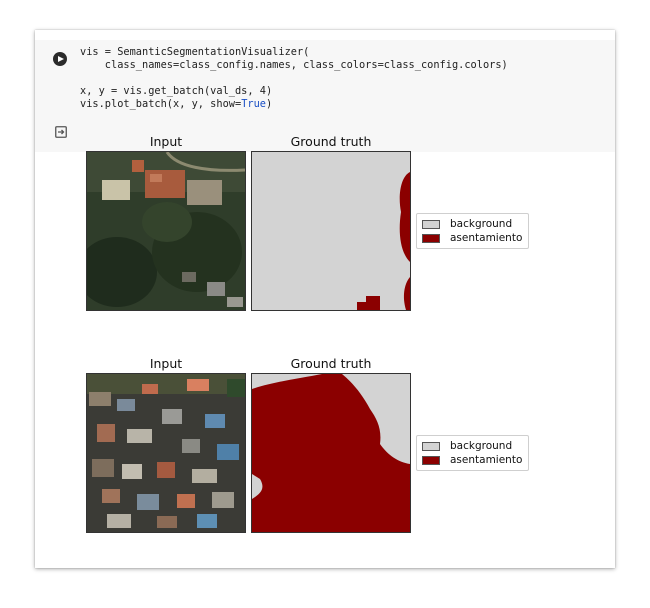 The width and height of the screenshot is (650, 608). I want to click on row2-input-title: Input, so click(166, 363).